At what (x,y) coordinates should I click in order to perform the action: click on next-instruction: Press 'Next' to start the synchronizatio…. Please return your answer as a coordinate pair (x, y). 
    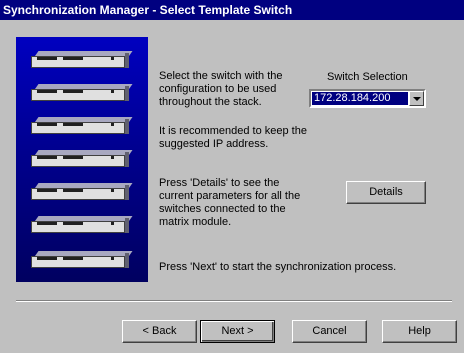
    Looking at the image, I should click on (278, 267).